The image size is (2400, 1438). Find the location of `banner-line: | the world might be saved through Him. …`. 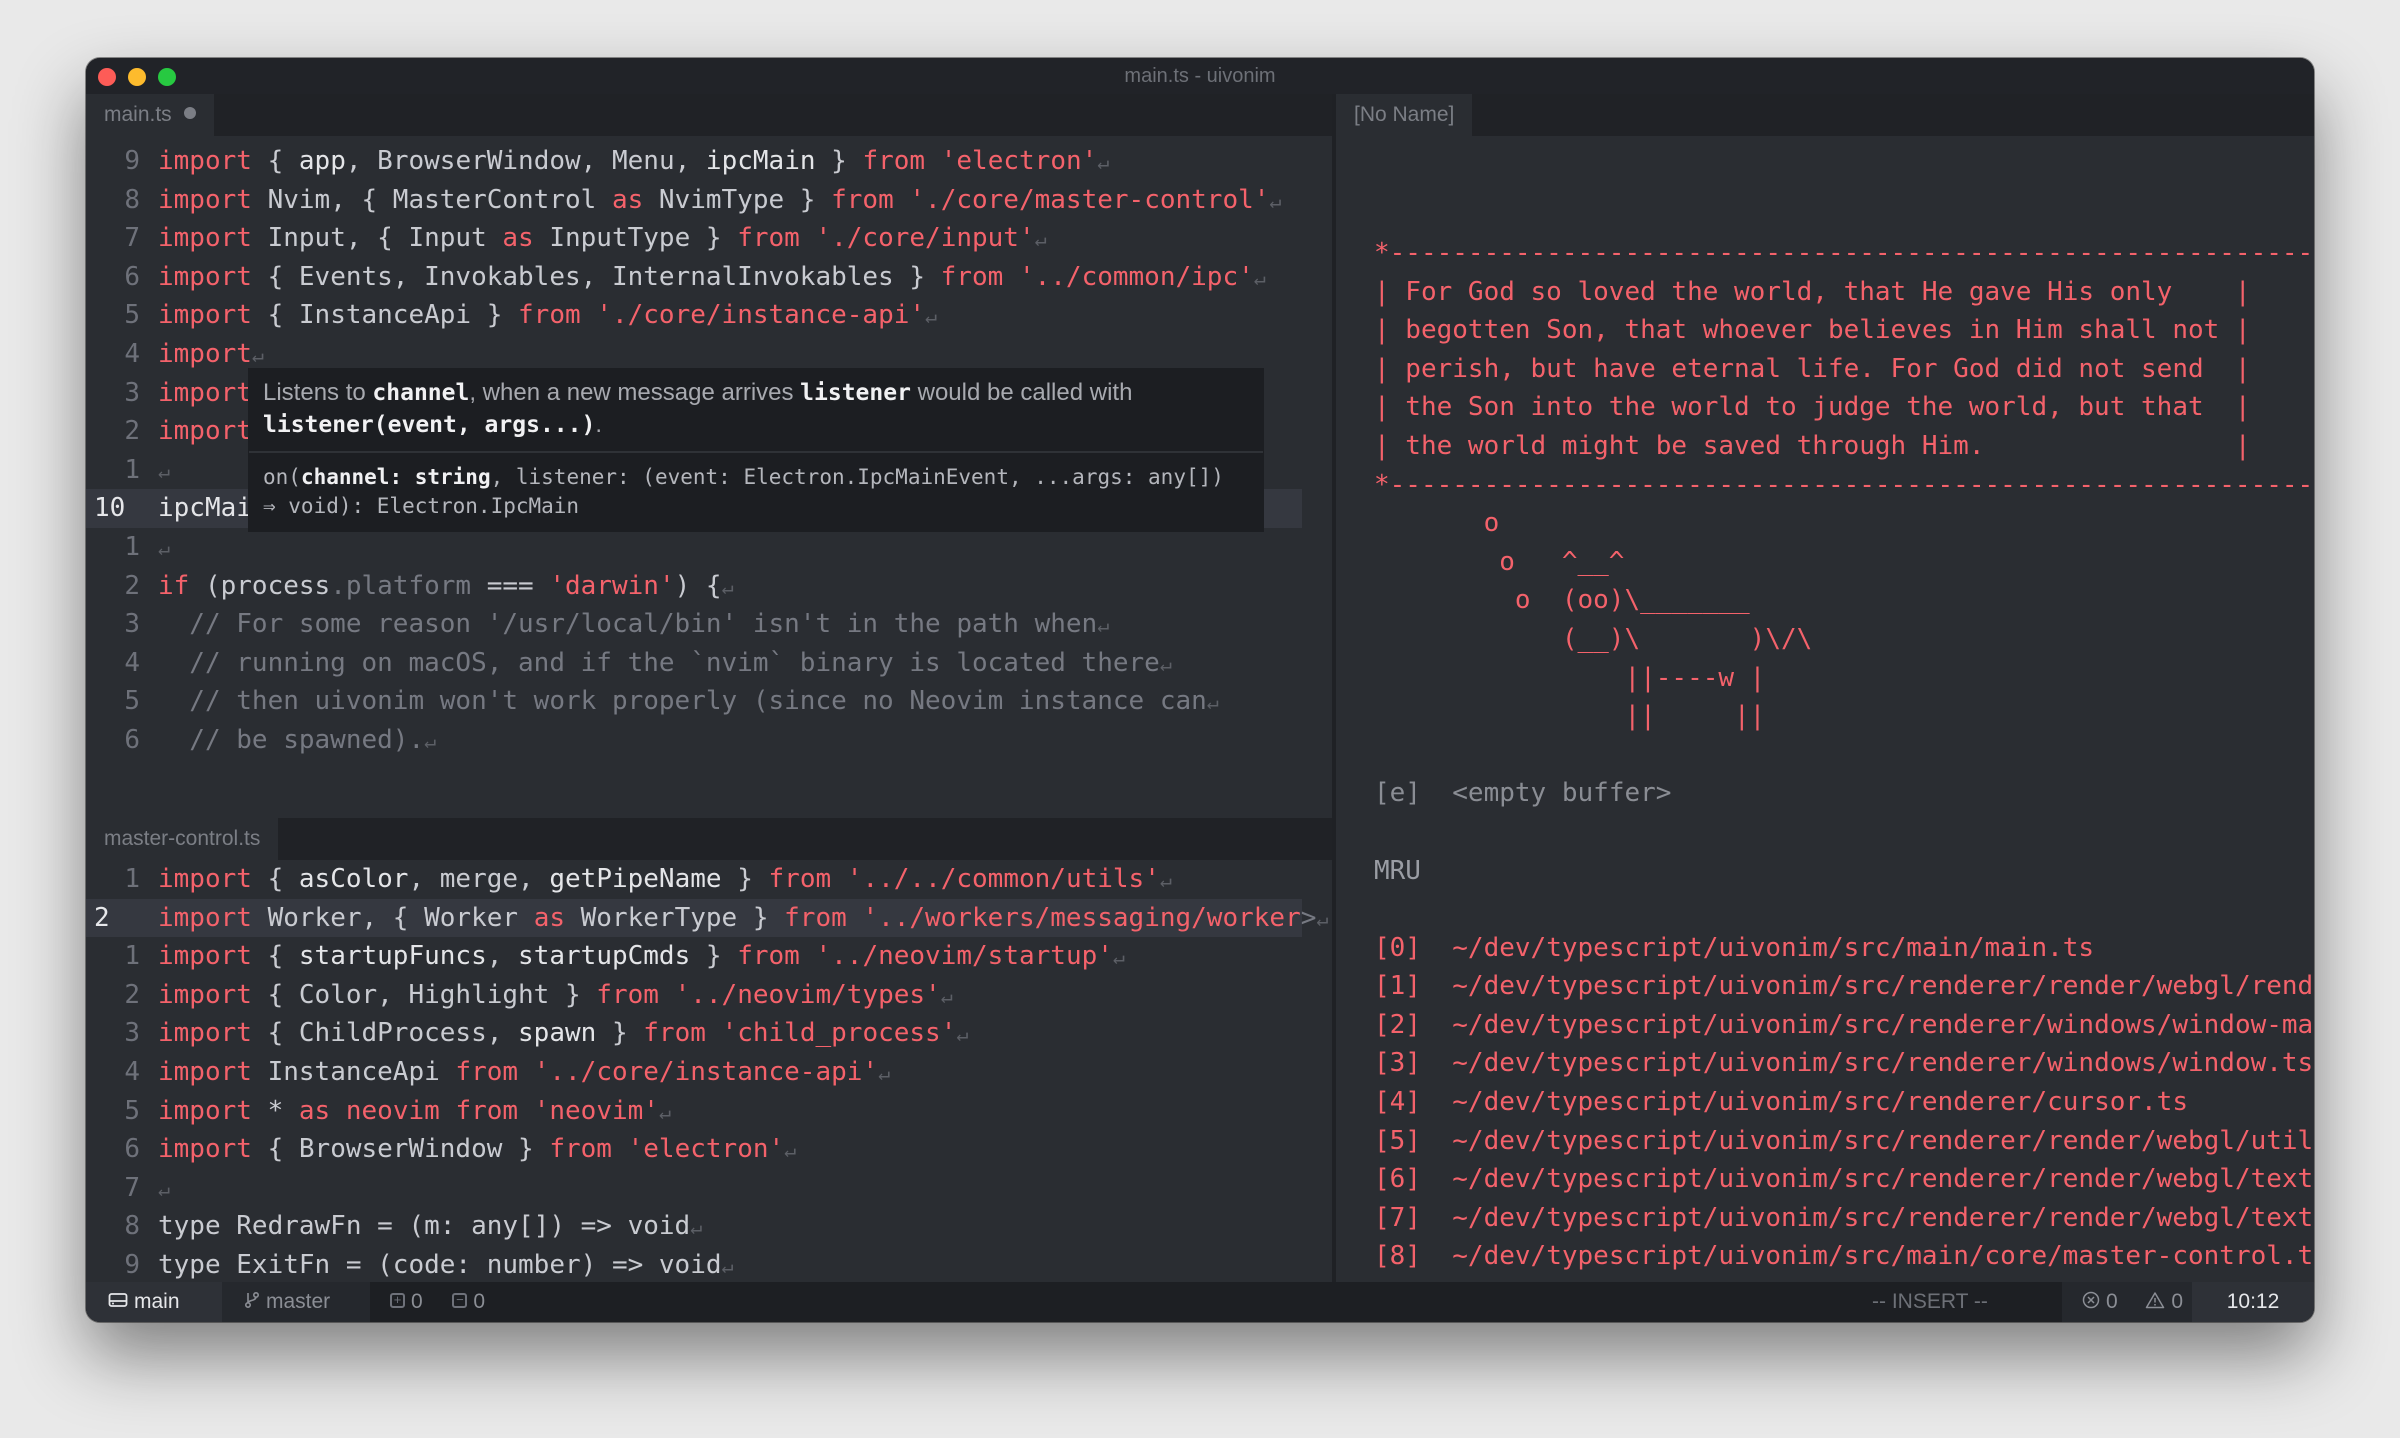

banner-line: | the world might be saved through Him. … is located at coordinates (1812, 445).